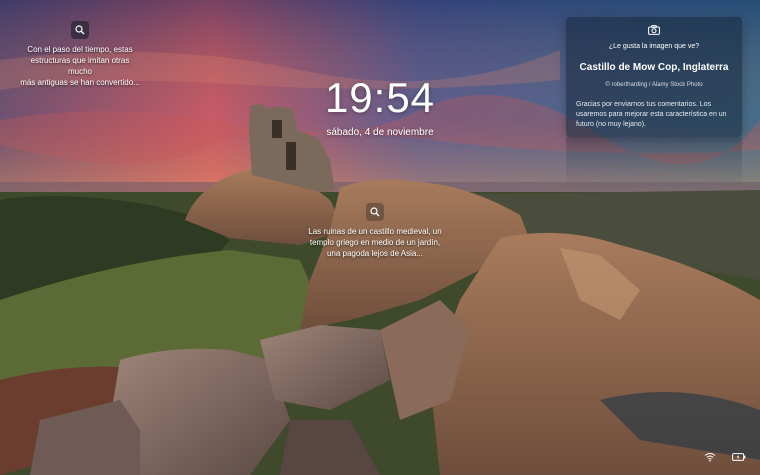  What do you see at coordinates (380, 132) in the screenshot?
I see `lock-date: sábado, 4 de noviembre` at bounding box center [380, 132].